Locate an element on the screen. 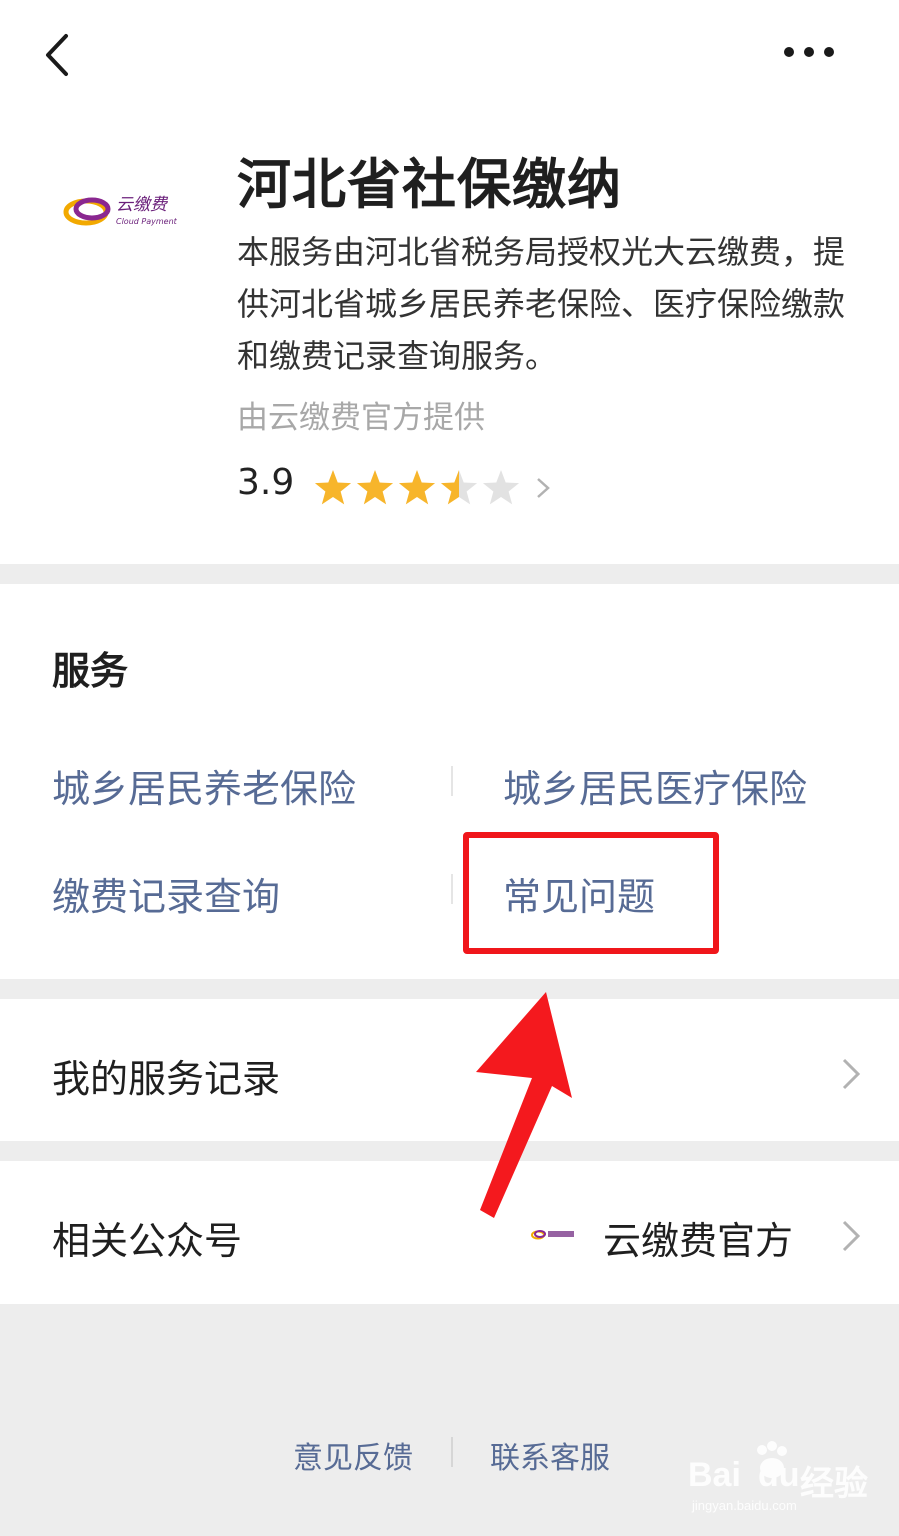 The height and width of the screenshot is (1536, 899). baidu-watermark: Bai du 经验 jingyan.baidu.com is located at coordinates (778, 1478).